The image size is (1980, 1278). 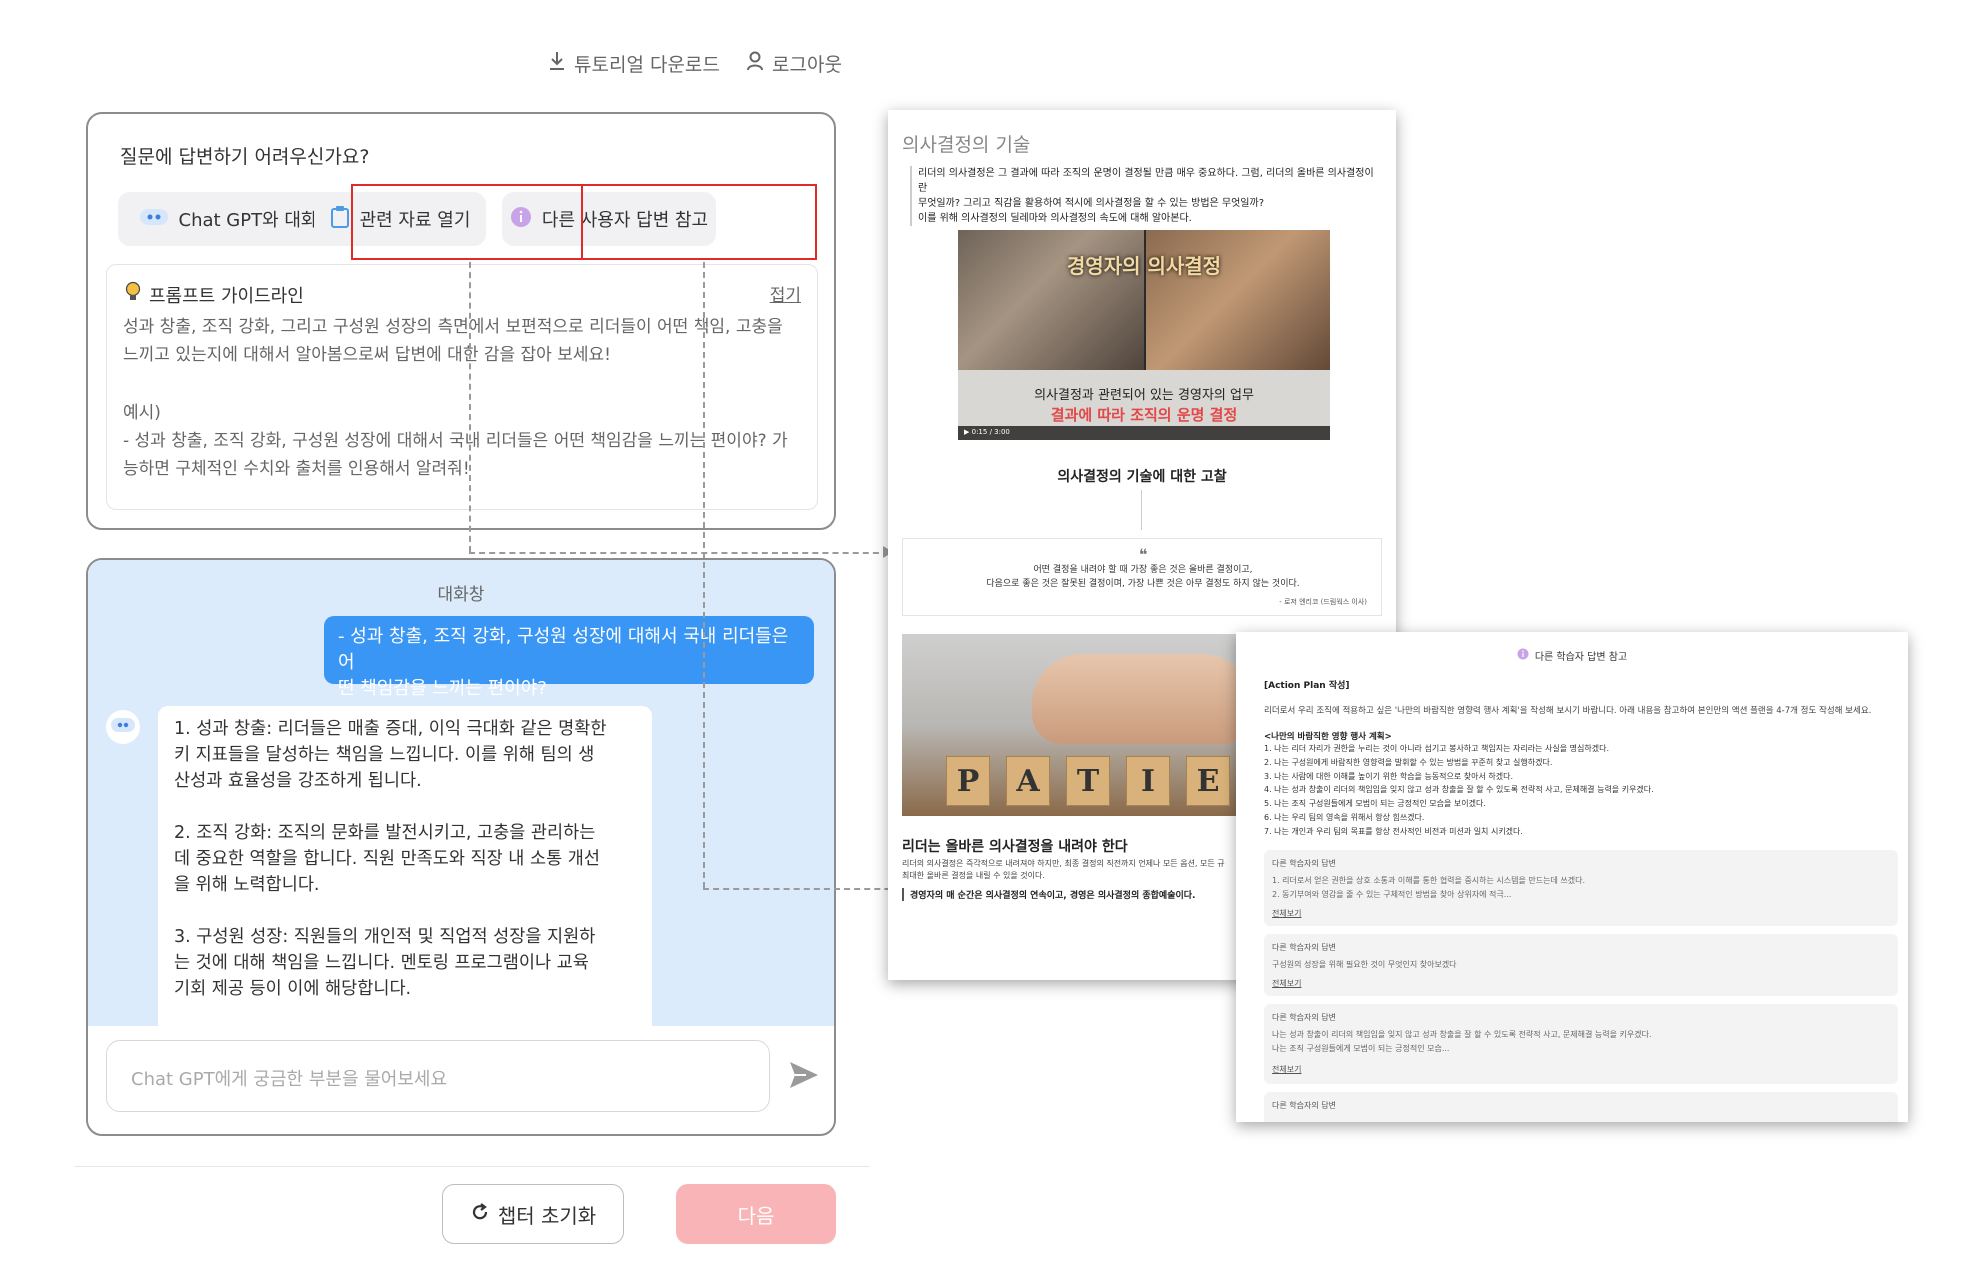 What do you see at coordinates (785, 293) in the screenshot?
I see `fold-link: 접기` at bounding box center [785, 293].